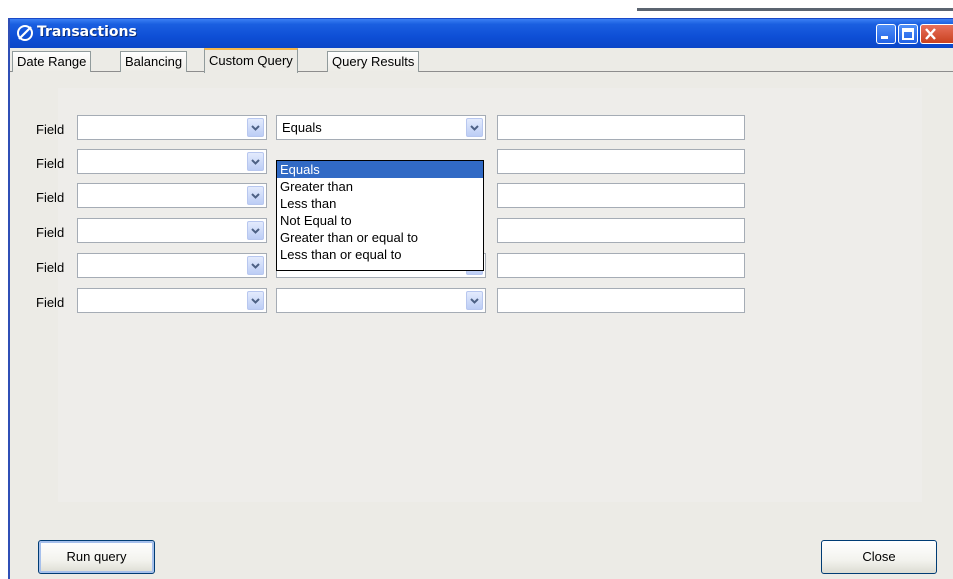  Describe the element at coordinates (154, 61) in the screenshot. I see `tab-balancing: Balancing` at that location.